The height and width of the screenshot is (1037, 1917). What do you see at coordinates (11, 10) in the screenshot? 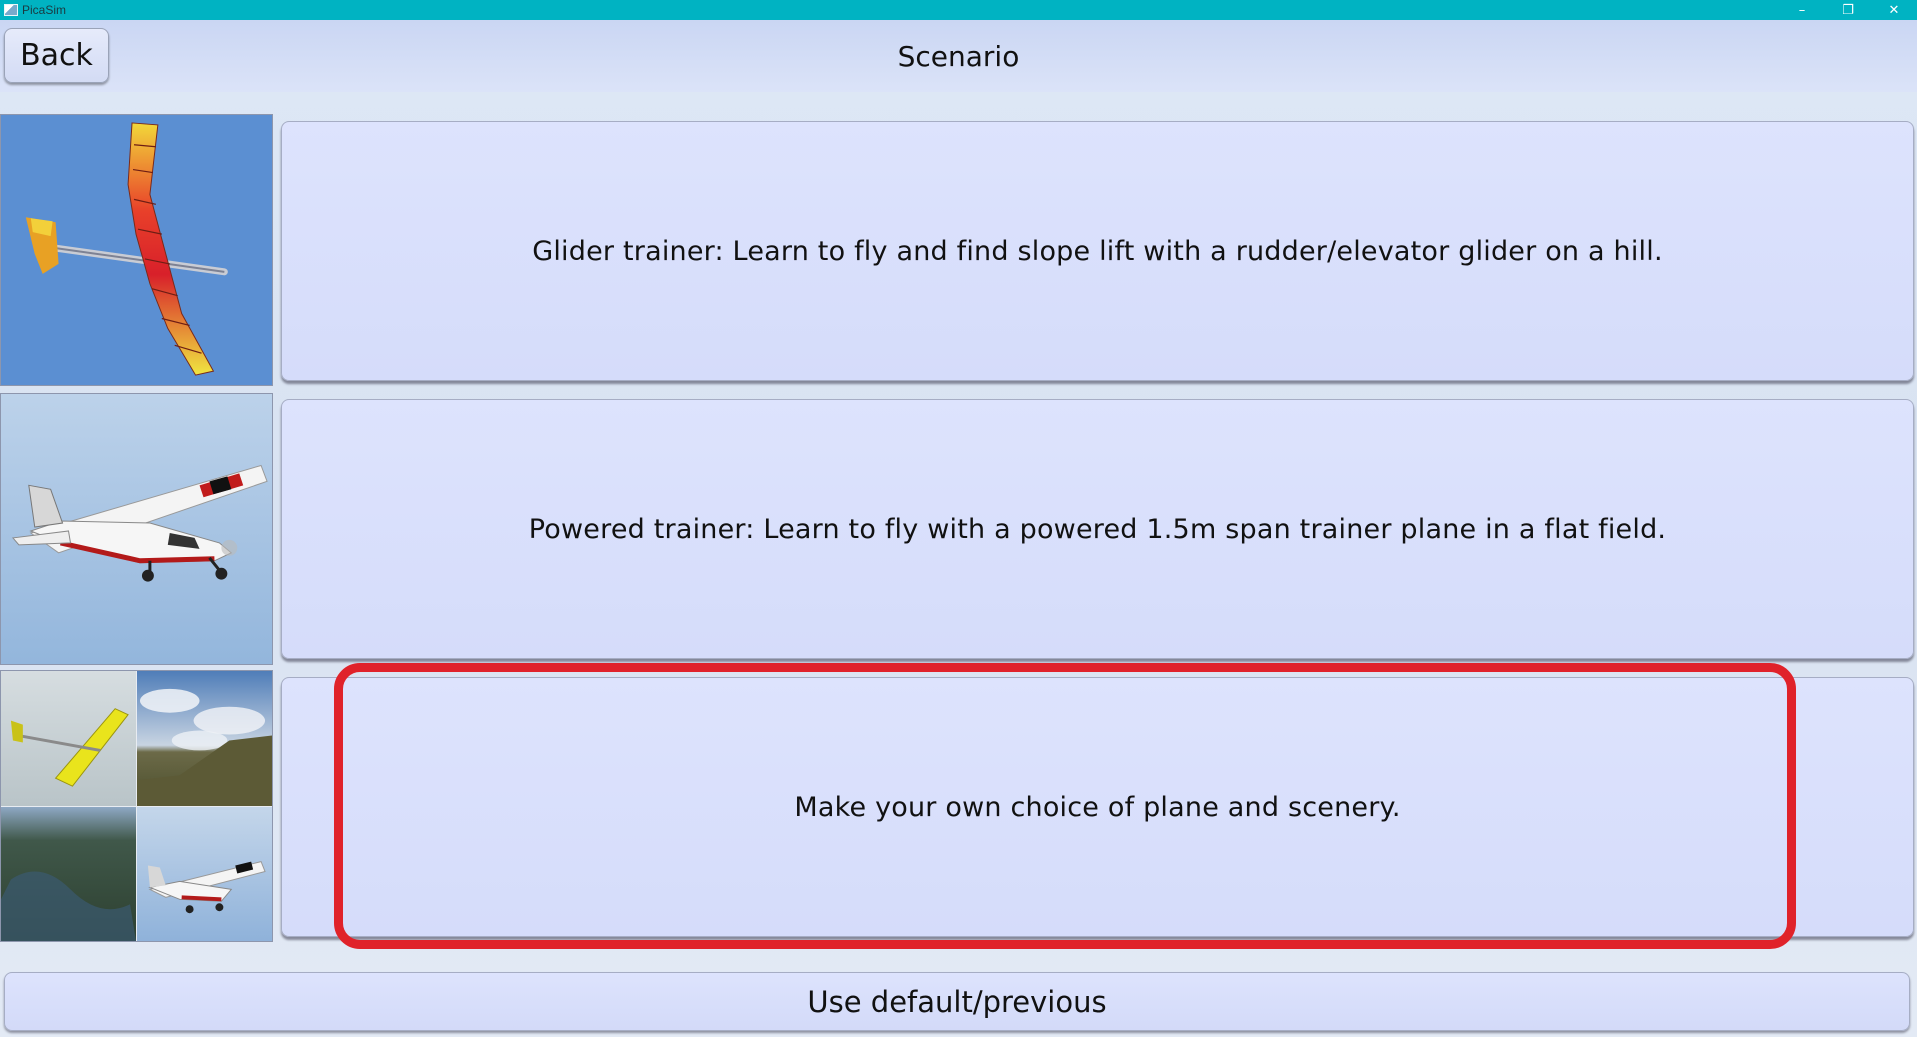
I see `app-icon` at bounding box center [11, 10].